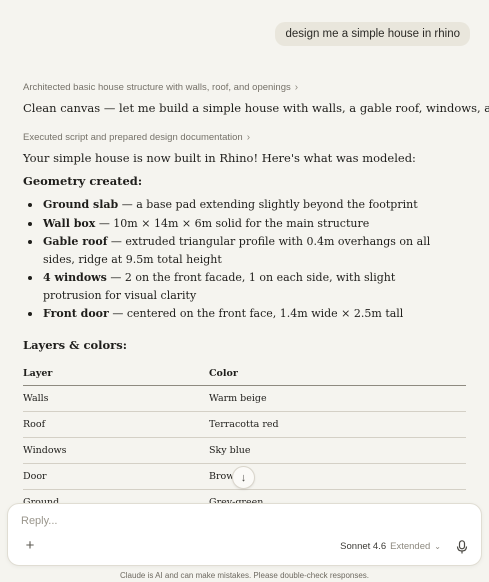  I want to click on column-header-layer: Layer, so click(116, 374).